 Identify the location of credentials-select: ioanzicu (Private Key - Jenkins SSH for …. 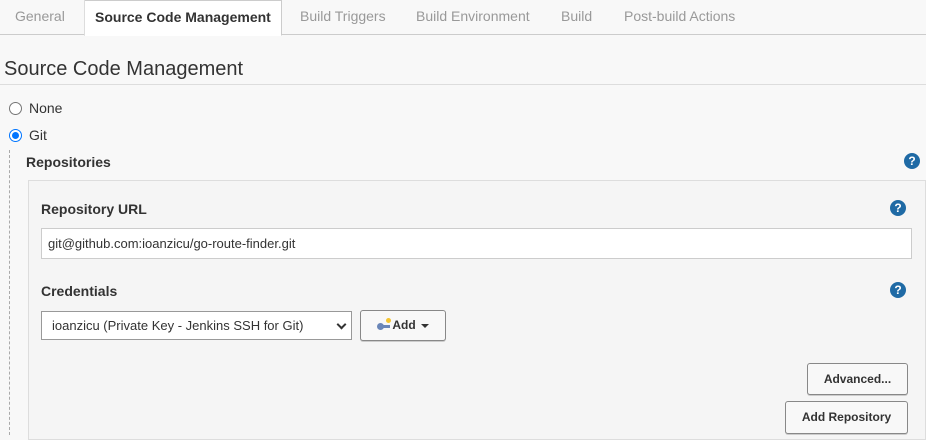
(196, 325).